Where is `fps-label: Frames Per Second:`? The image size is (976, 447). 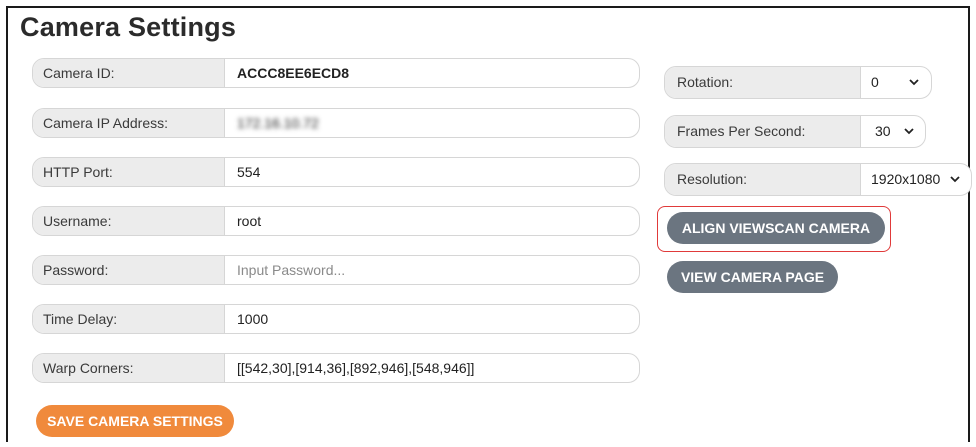
fps-label: Frames Per Second: is located at coordinates (763, 131).